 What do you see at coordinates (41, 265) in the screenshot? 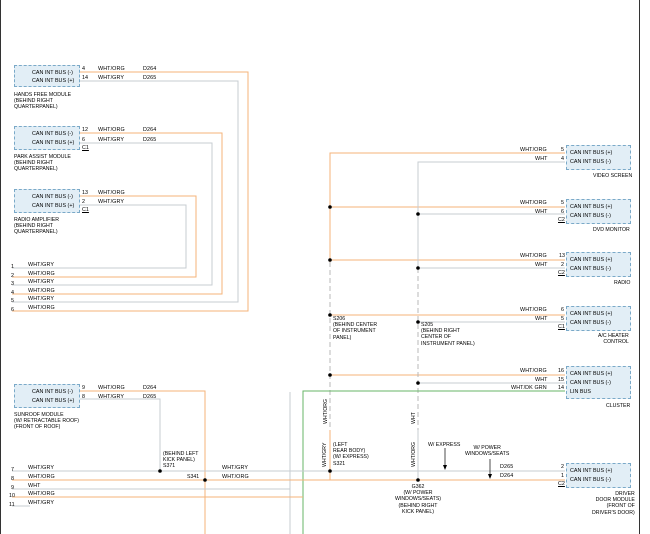
I see `conn-top-wire-1: WHT/GRY` at bounding box center [41, 265].